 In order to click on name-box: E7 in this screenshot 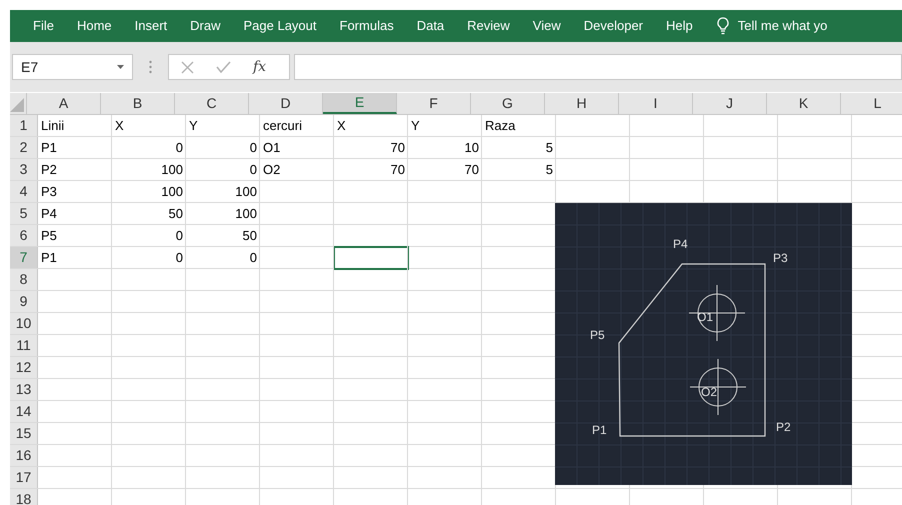, I will do `click(72, 67)`.